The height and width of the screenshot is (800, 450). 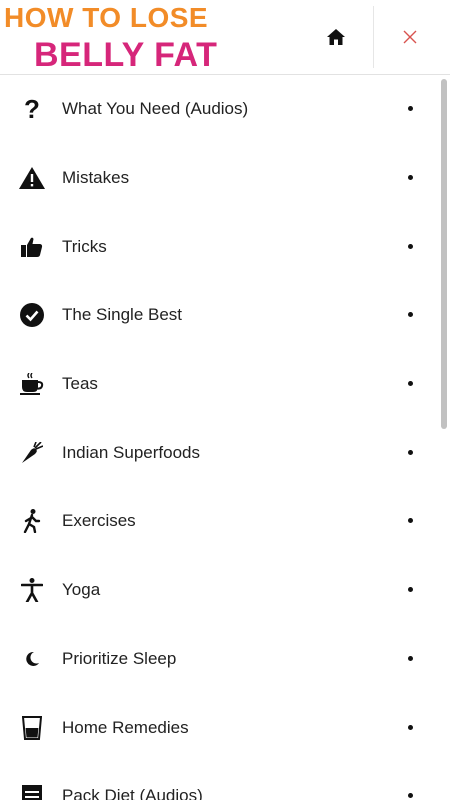 I want to click on notepad-icon, so click(x=32, y=791).